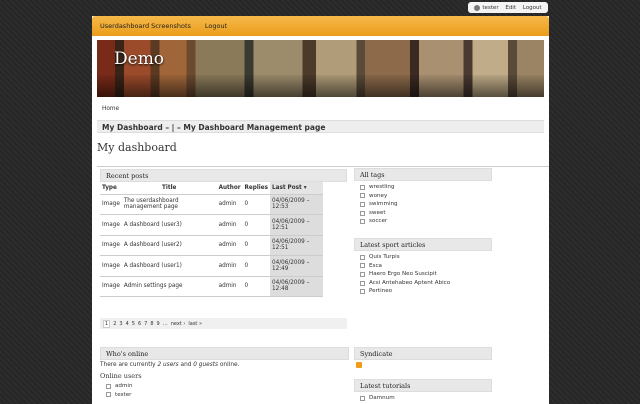  Describe the element at coordinates (423, 385) in the screenshot. I see `latest-tutorials-title: Latest tutorials` at that location.